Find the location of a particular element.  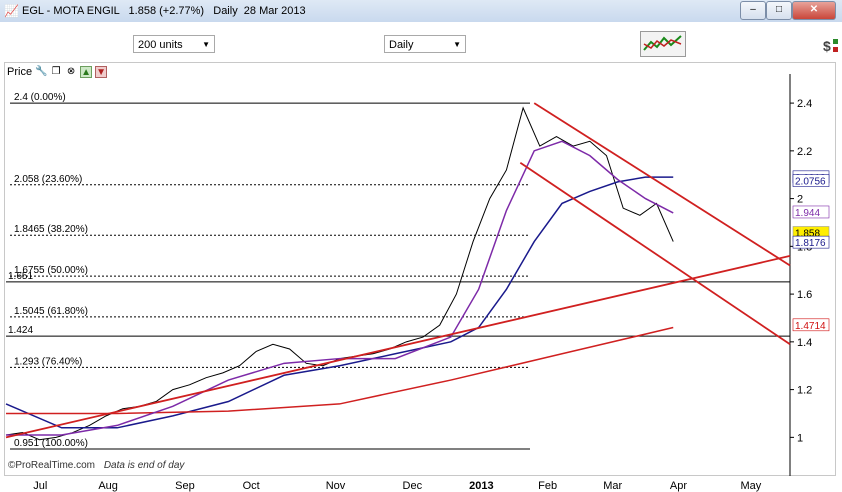

x-tick-label: Mar is located at coordinates (612, 486).